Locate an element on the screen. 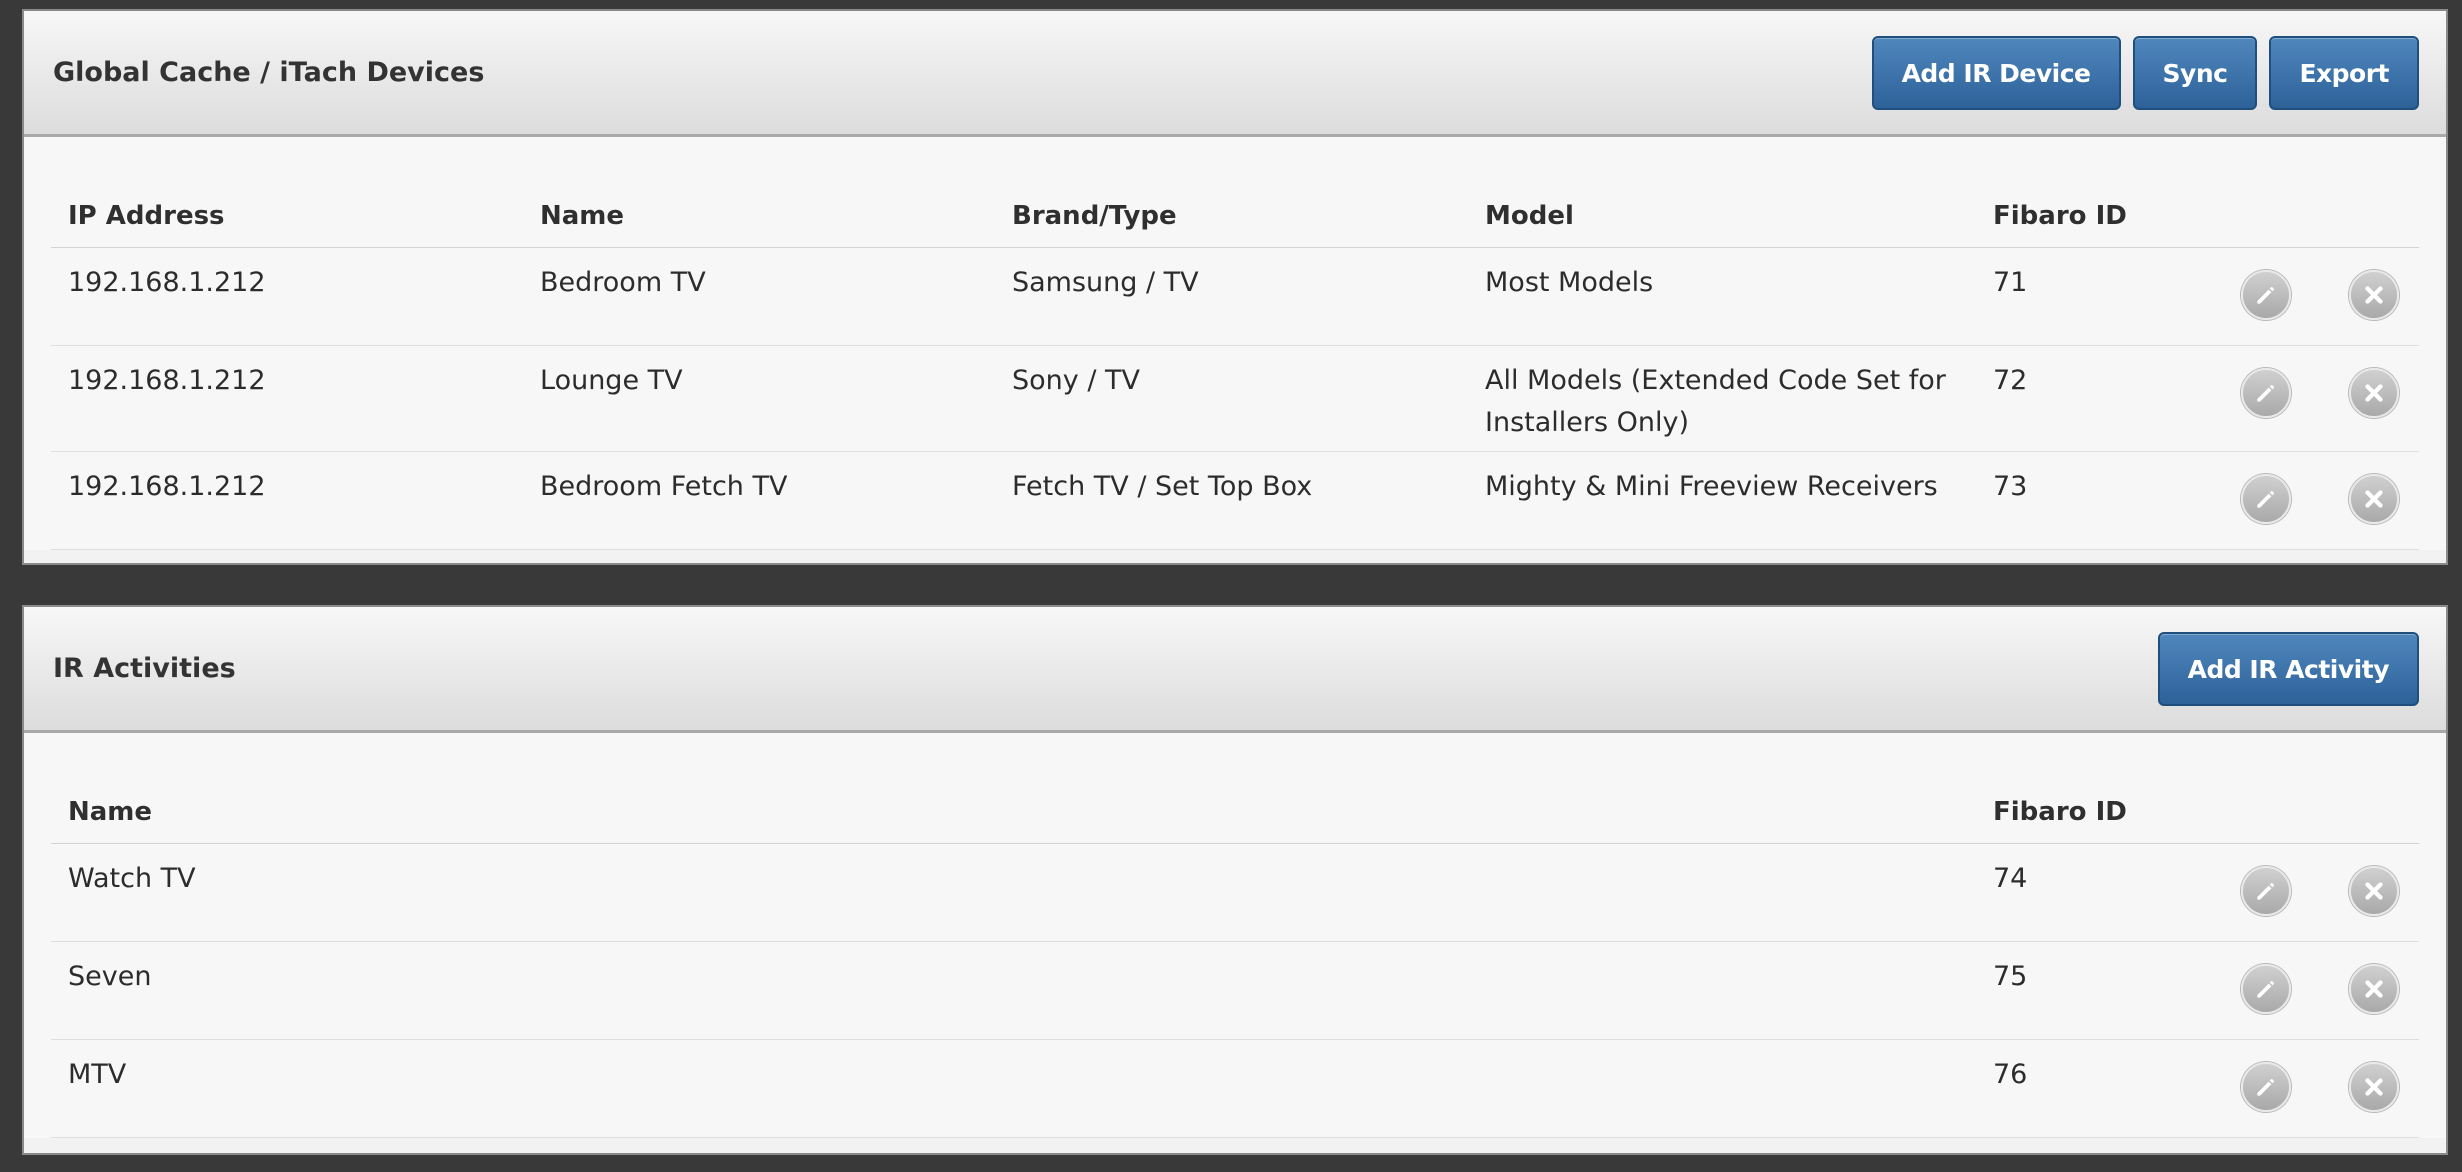 Image resolution: width=2462 pixels, height=1172 pixels. cell-model: Mighty & Mini Freeview Receivers is located at coordinates (1711, 486).